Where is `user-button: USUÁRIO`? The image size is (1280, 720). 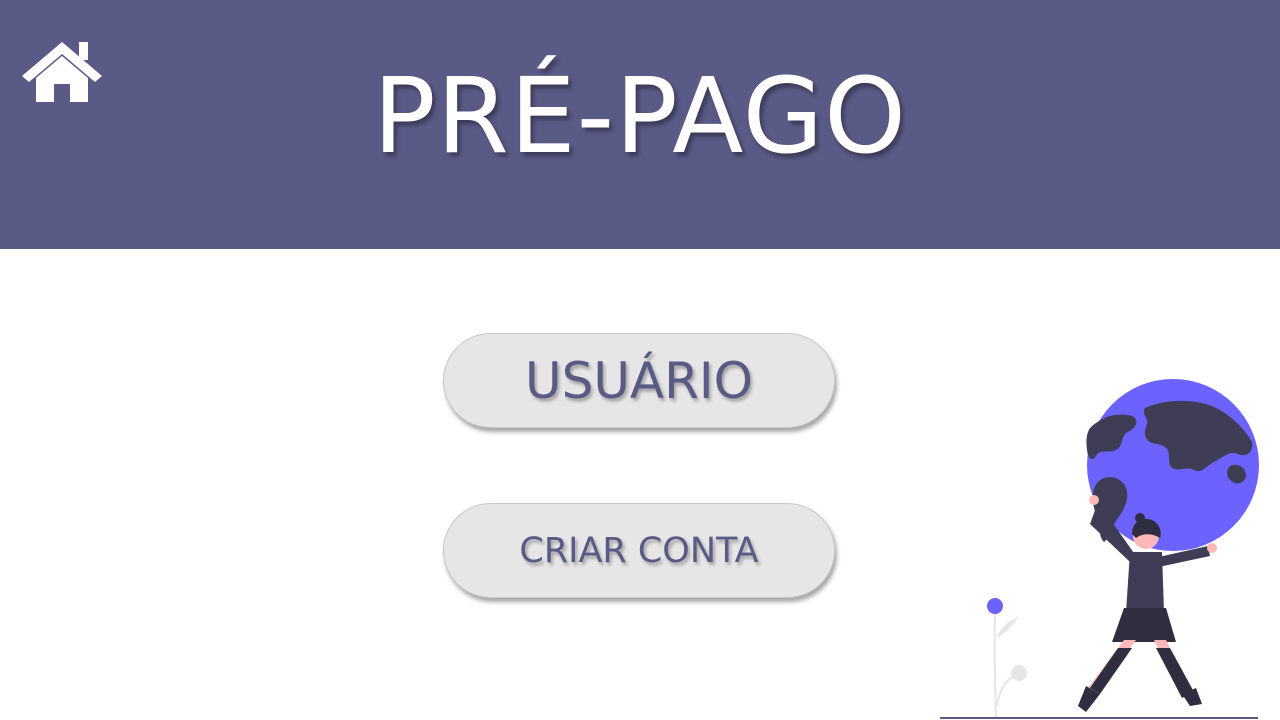
user-button: USUÁRIO is located at coordinates (639, 380).